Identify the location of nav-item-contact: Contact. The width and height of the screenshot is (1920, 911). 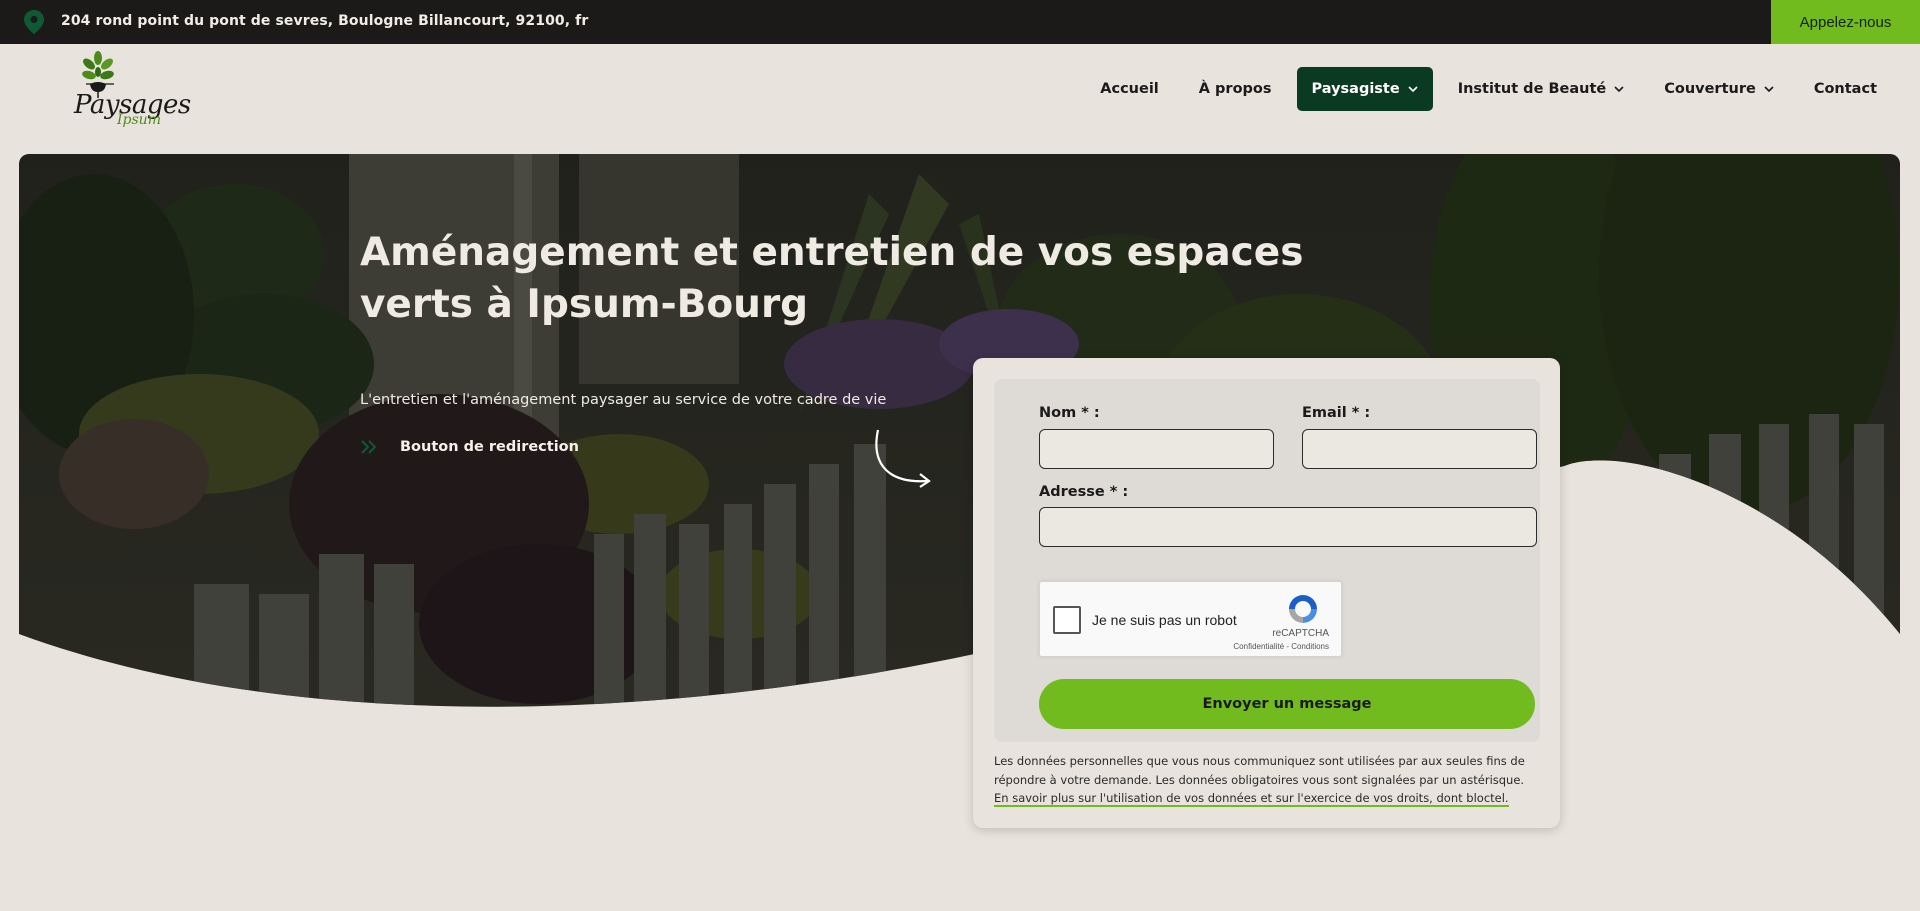
(1845, 89).